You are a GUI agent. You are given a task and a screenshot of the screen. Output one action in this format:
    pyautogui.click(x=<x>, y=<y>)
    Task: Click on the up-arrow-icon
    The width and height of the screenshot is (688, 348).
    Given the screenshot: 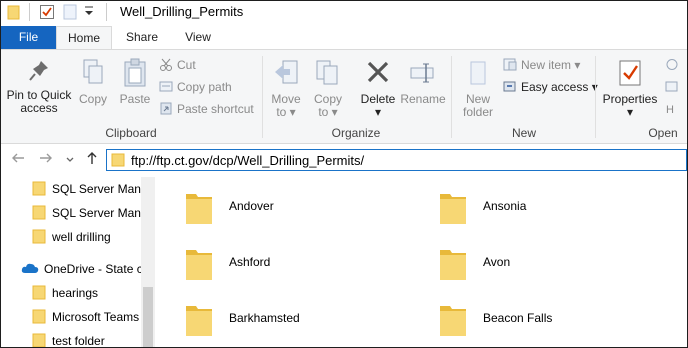 What is the action you would take?
    pyautogui.click(x=92, y=159)
    